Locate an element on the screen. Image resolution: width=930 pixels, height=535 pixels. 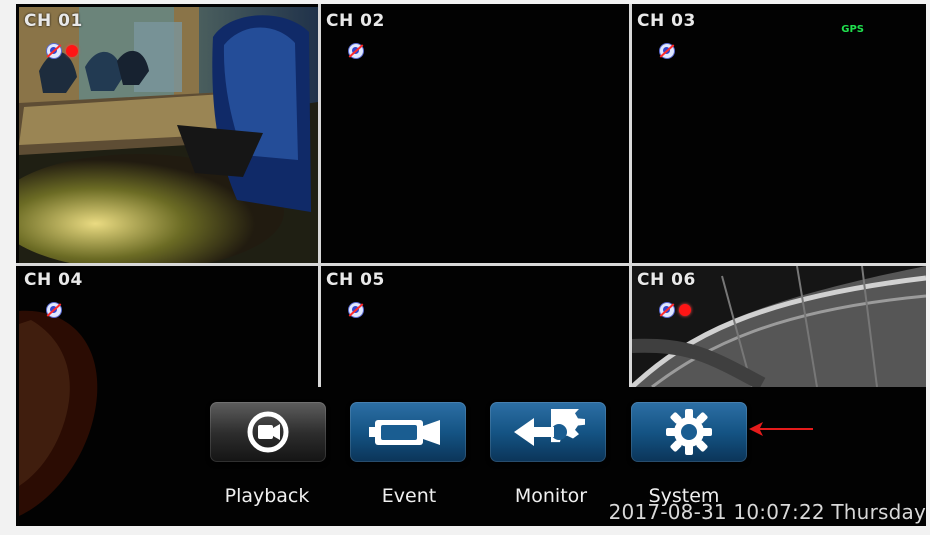
event-button is located at coordinates (408, 432).